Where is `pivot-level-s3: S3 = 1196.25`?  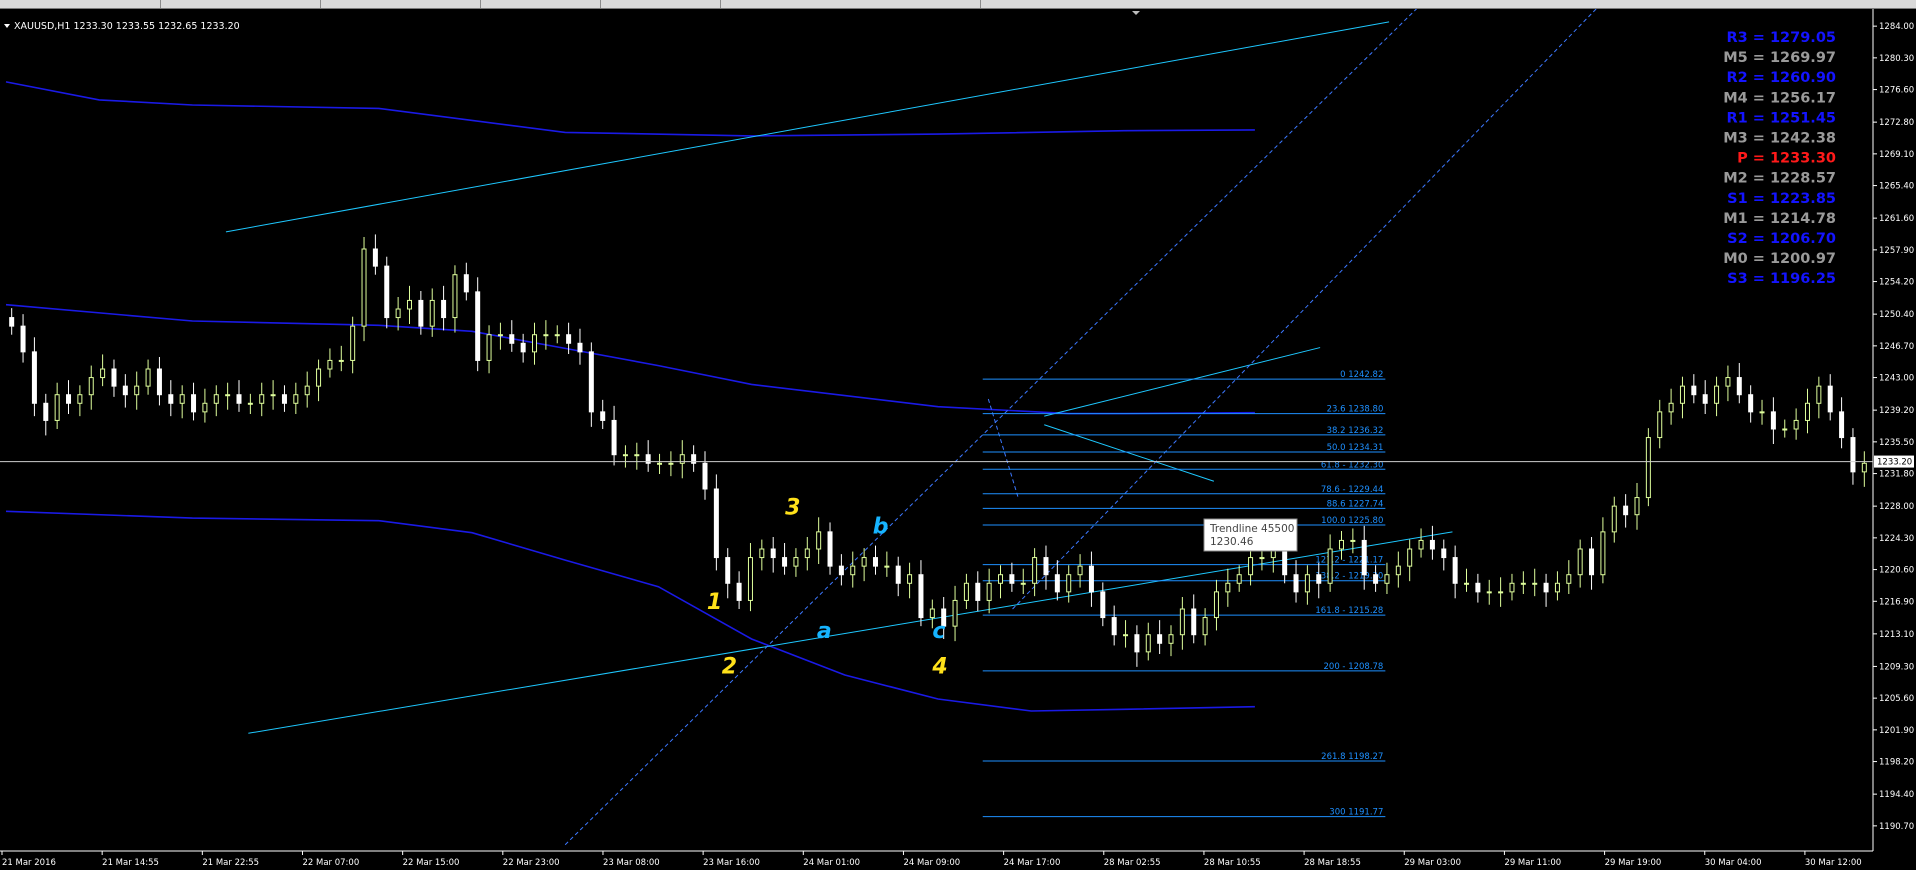 pivot-level-s3: S3 = 1196.25 is located at coordinates (1781, 279).